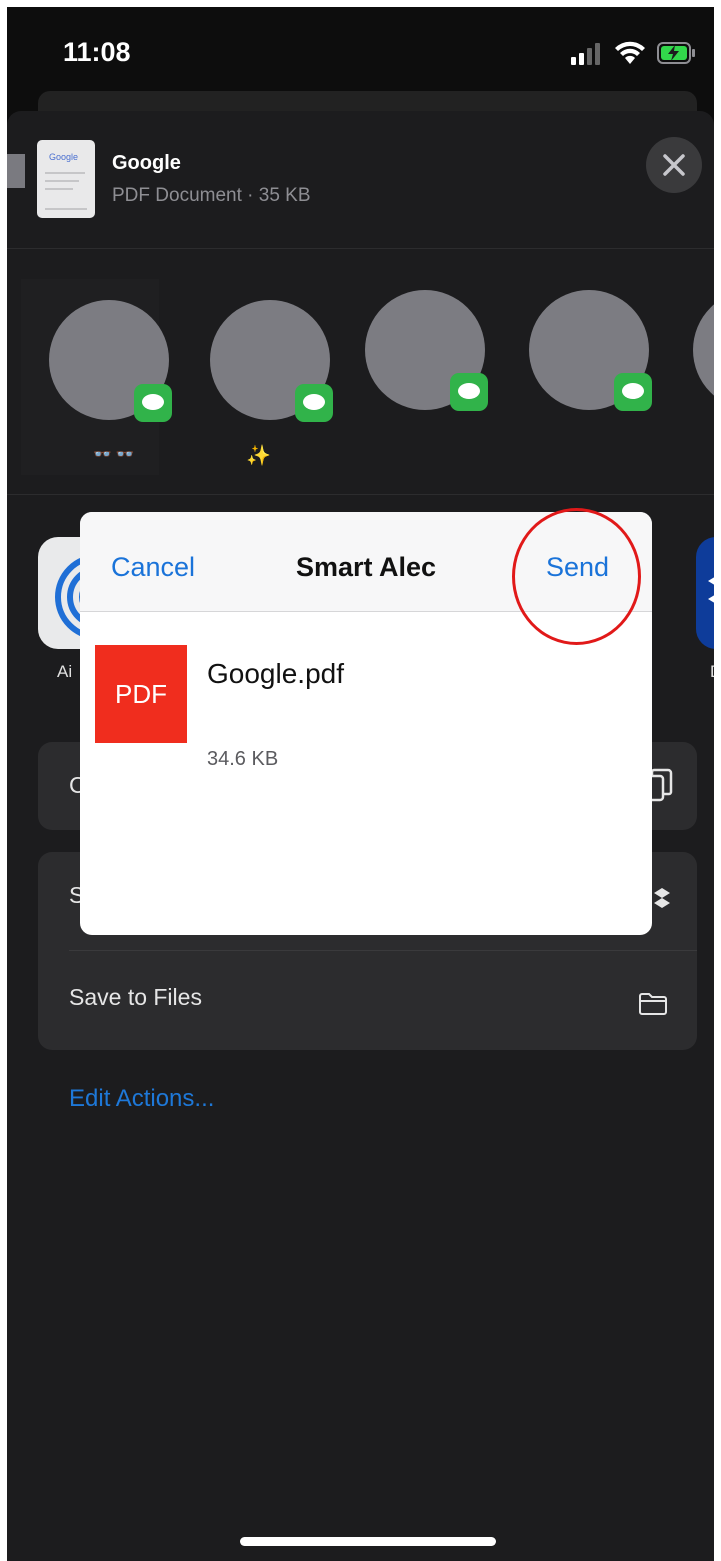 This screenshot has width=721, height=1561. Describe the element at coordinates (66, 179) in the screenshot. I see `document-thumbnail: Google` at that location.